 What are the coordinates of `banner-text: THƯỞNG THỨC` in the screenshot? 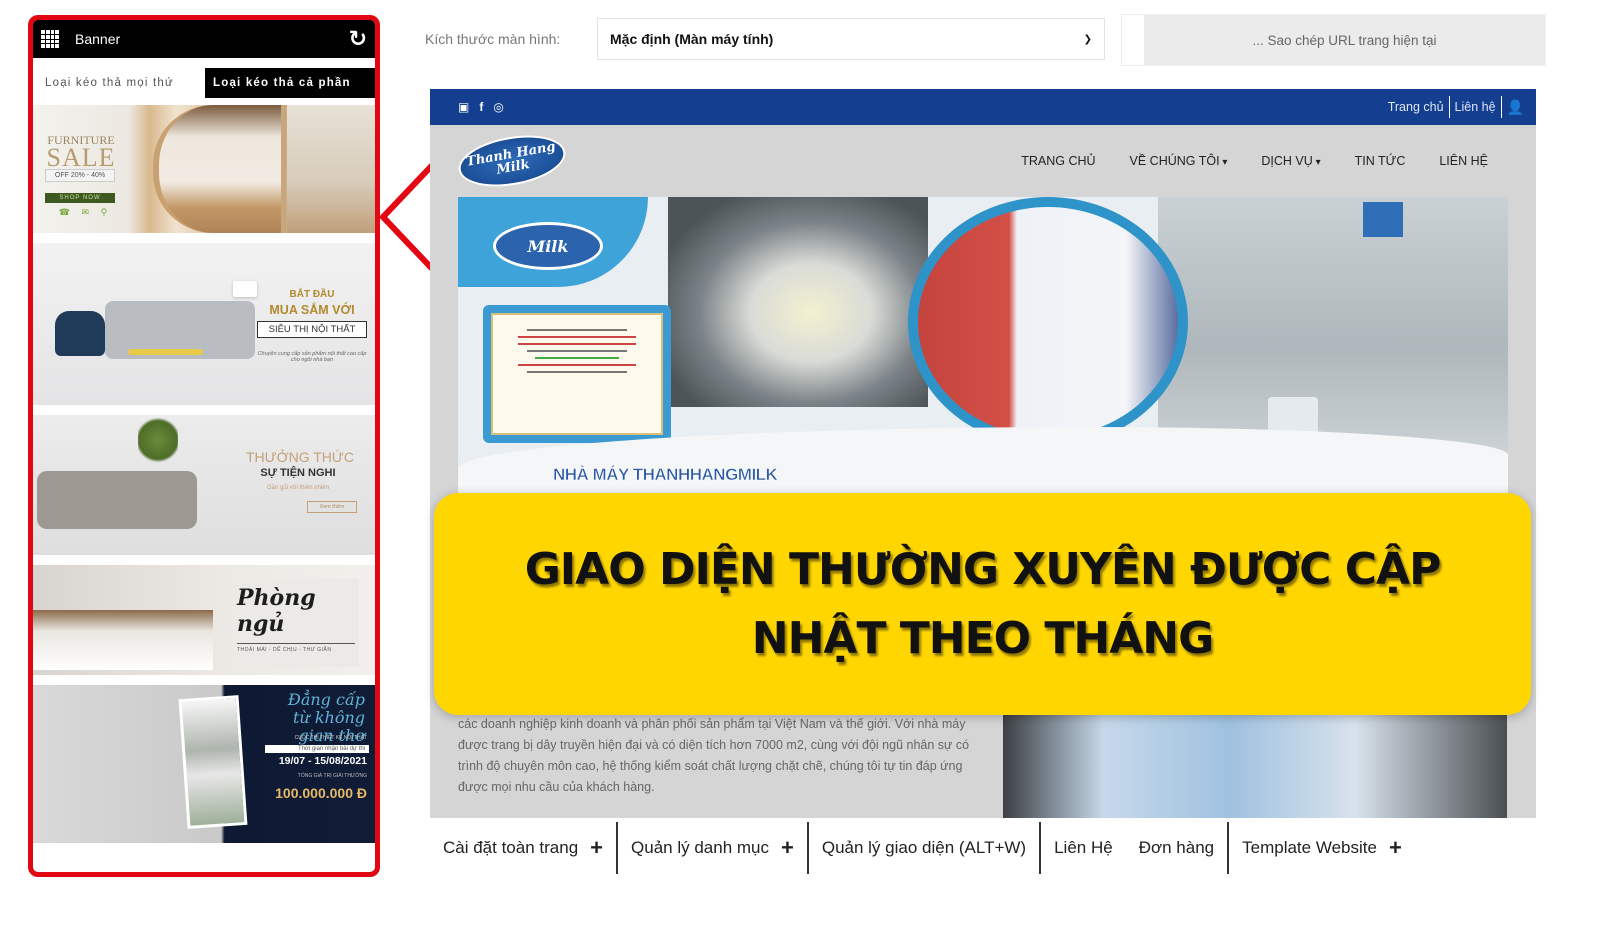 It's located at (300, 457).